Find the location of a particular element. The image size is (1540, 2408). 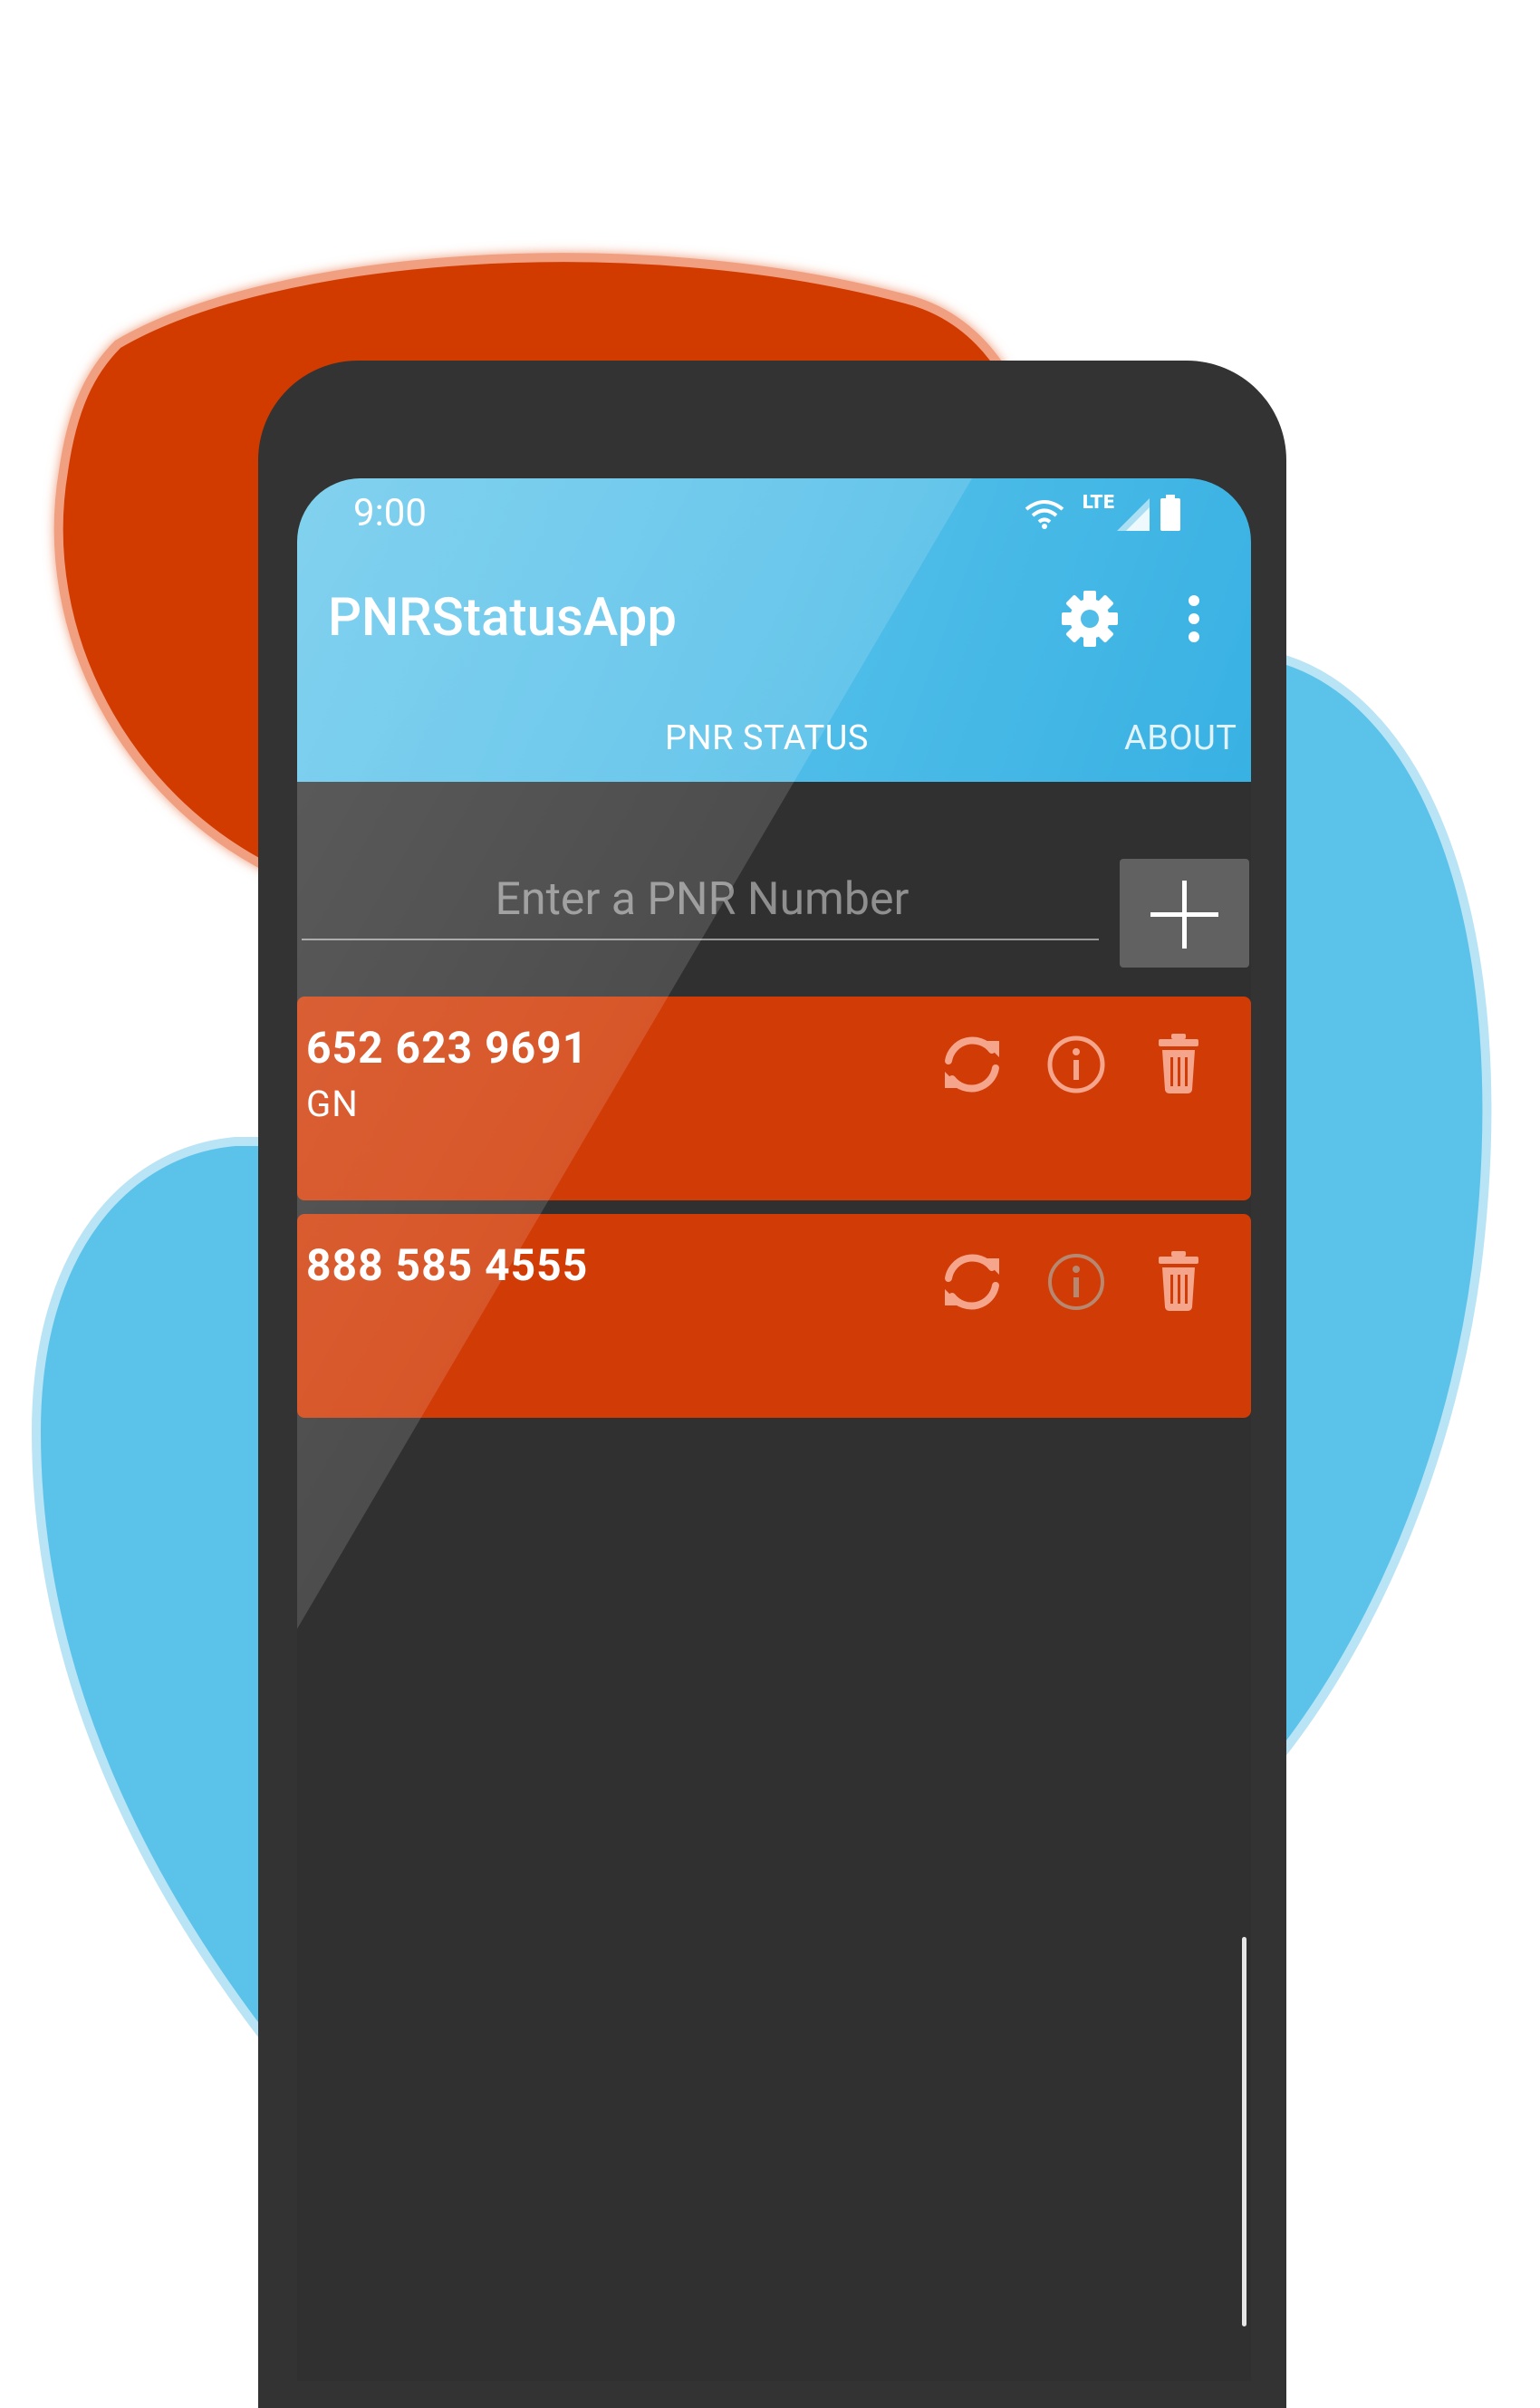

status-time: 9:00 is located at coordinates (390, 513).